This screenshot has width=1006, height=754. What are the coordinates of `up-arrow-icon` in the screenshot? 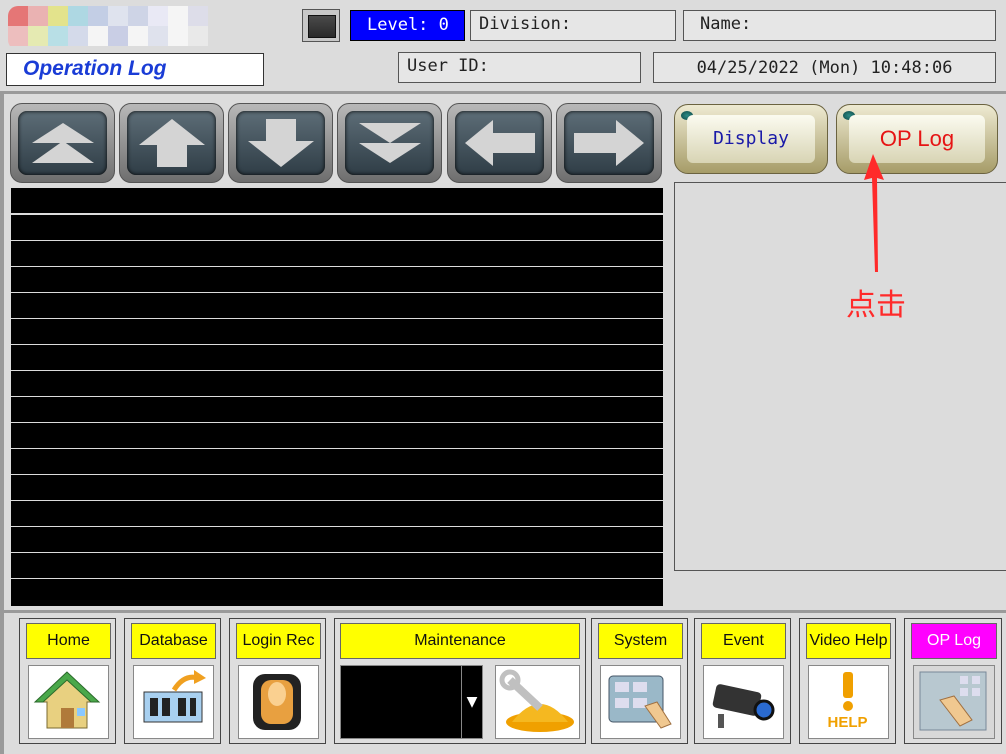 It's located at (171, 143).